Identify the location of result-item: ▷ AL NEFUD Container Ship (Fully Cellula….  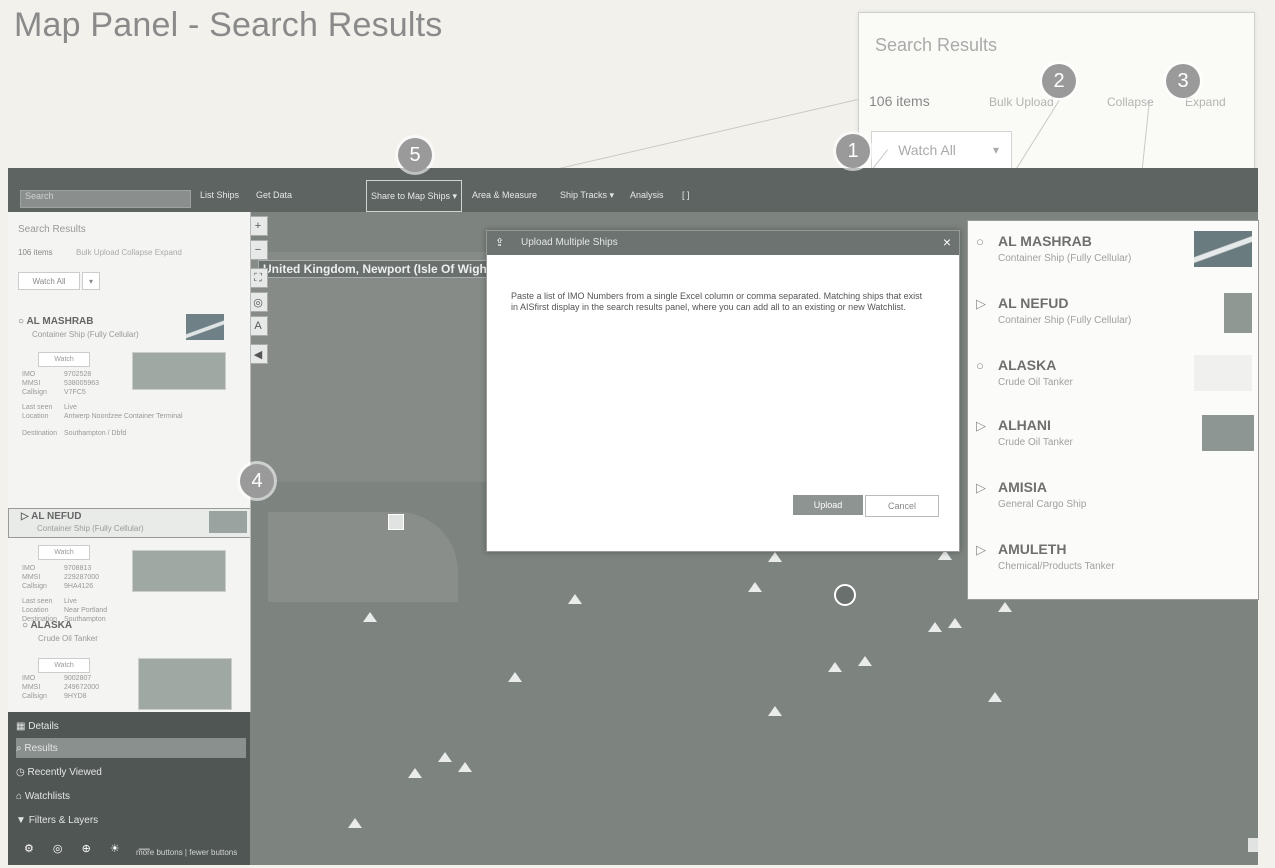
(1114, 319).